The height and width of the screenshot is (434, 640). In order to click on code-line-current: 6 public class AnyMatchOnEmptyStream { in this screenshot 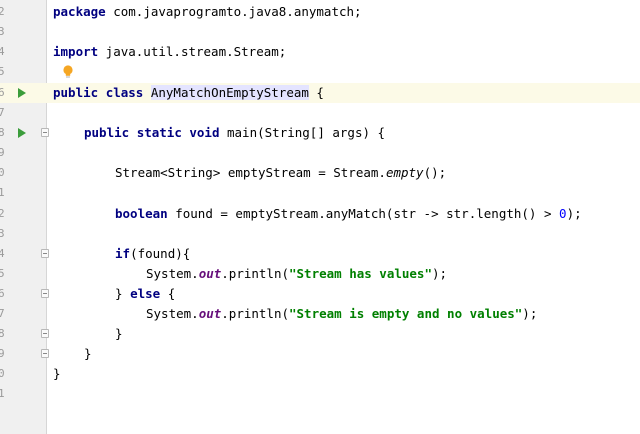, I will do `click(320, 93)`.